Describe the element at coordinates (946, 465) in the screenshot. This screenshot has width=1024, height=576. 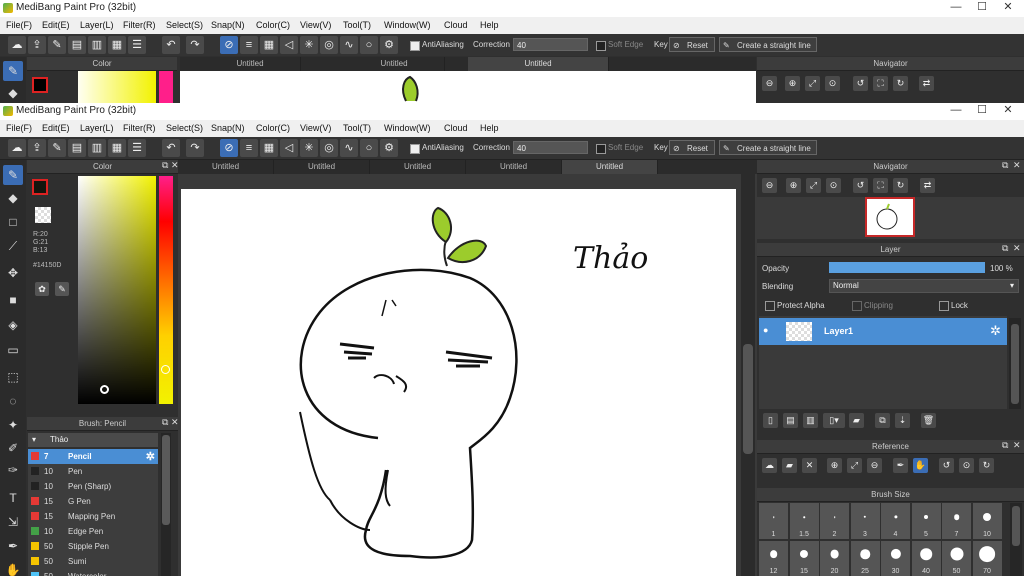
I see `rotate-left-icon: ↺` at that location.